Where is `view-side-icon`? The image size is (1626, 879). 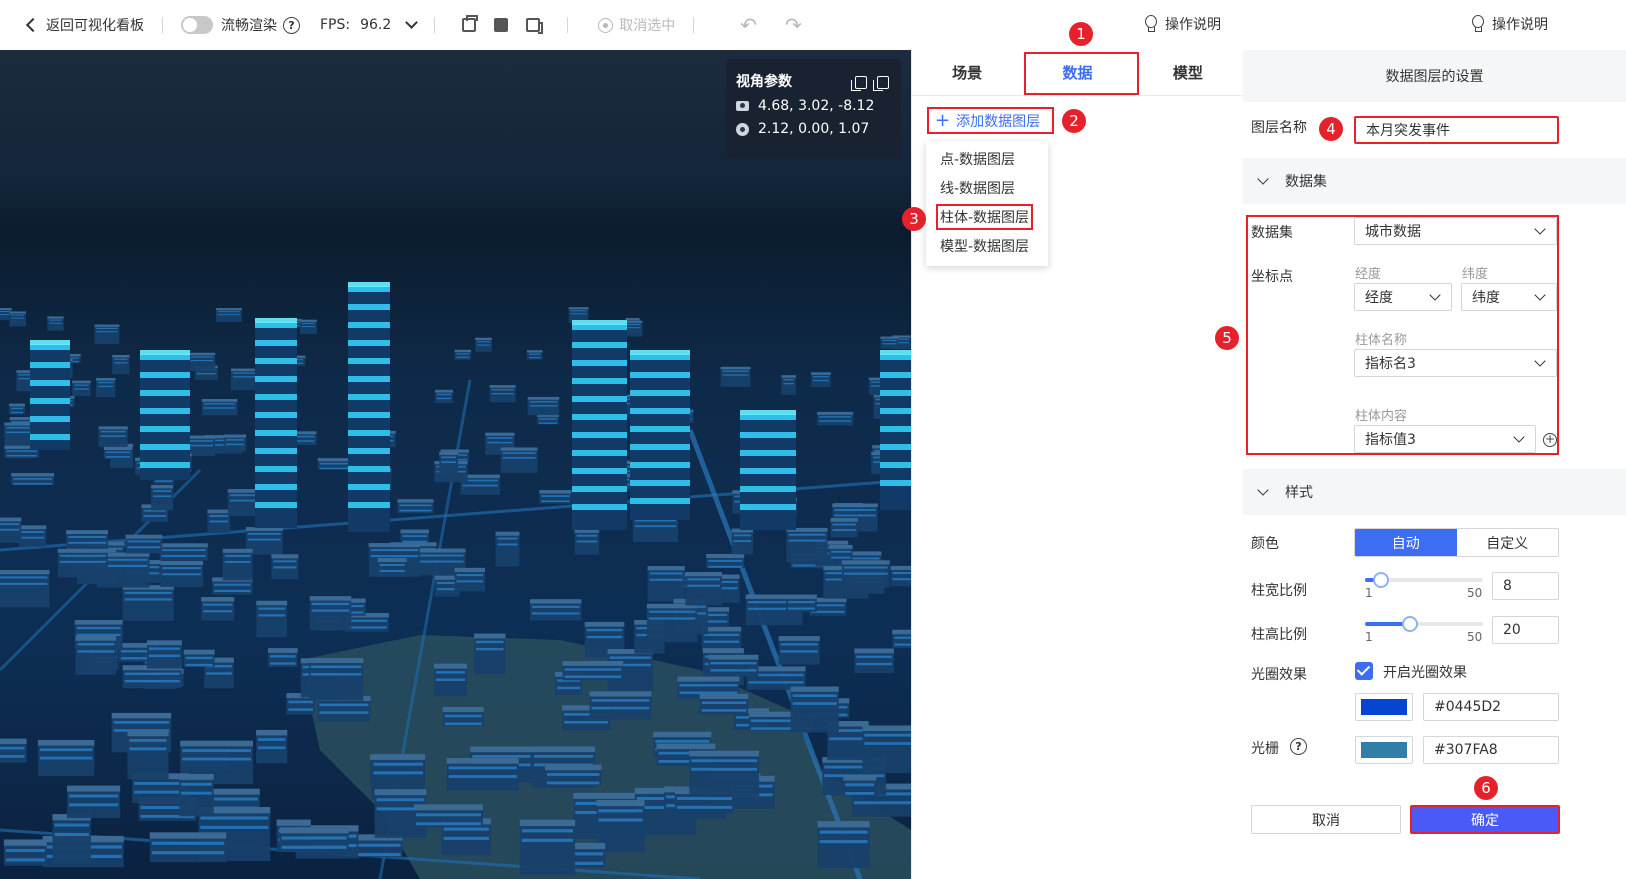 view-side-icon is located at coordinates (535, 26).